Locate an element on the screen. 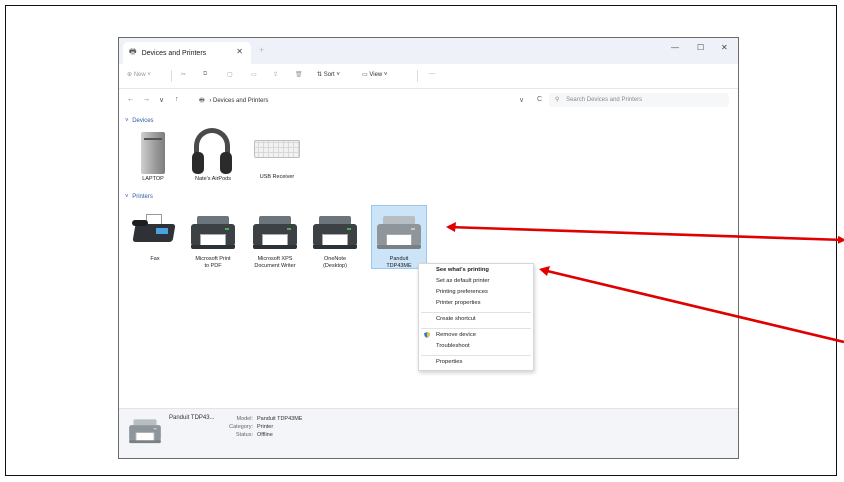 This screenshot has width=844, height=482. details-status-label: Status: is located at coordinates (244, 435).